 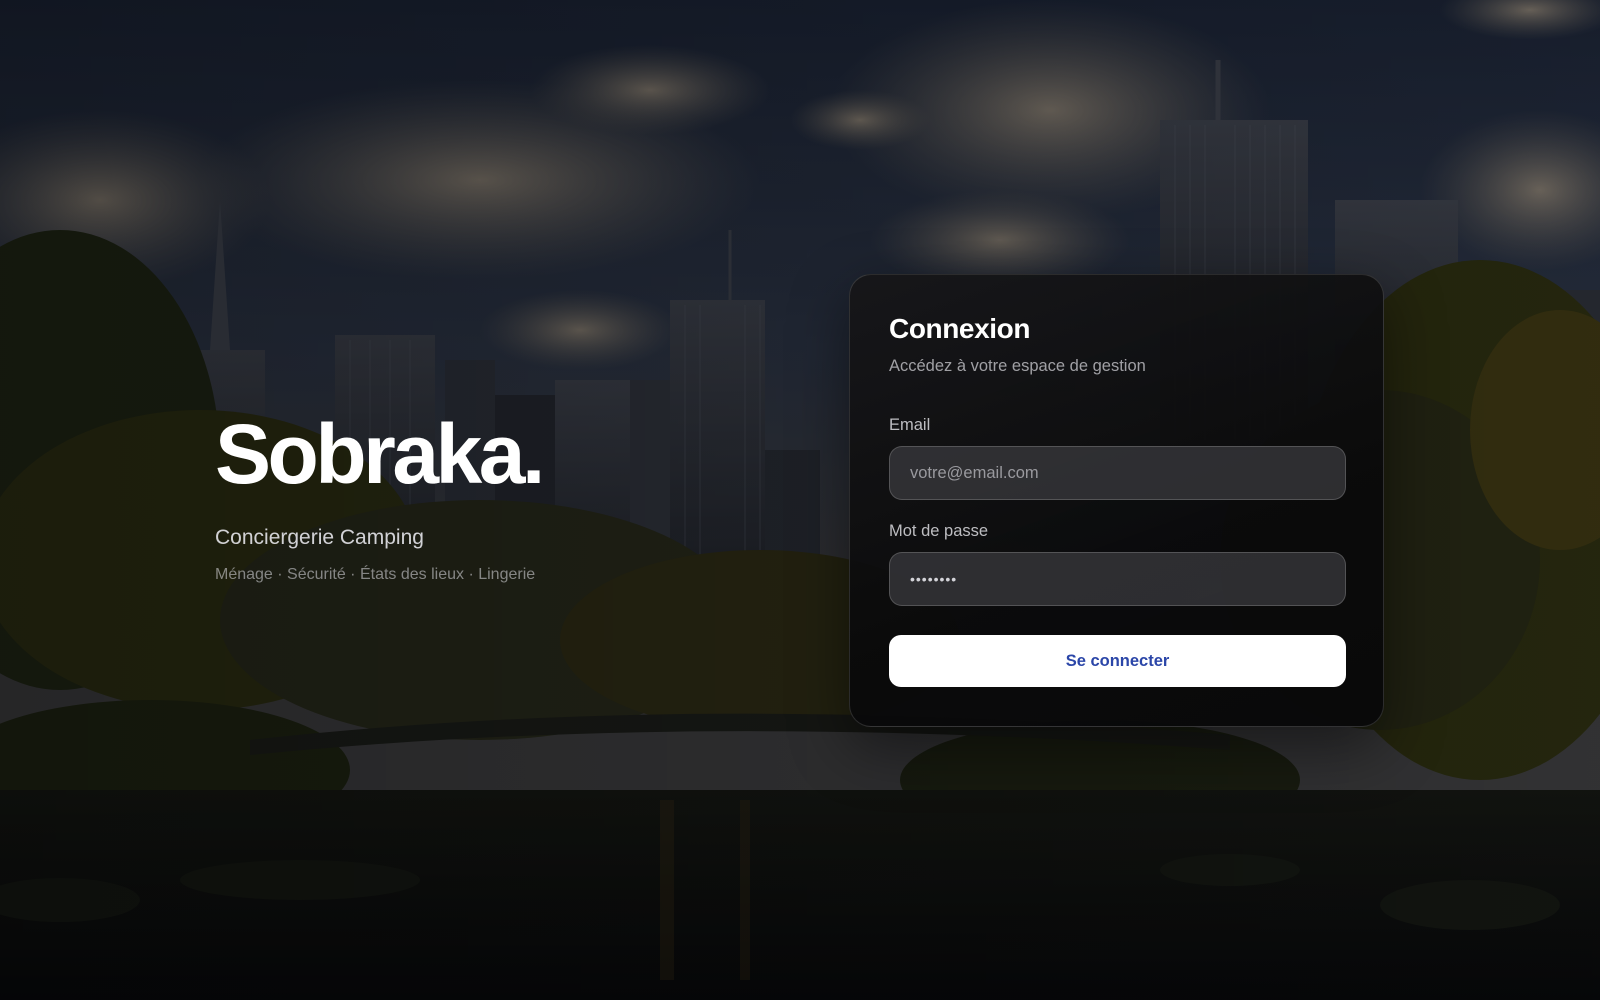 I want to click on brand-logo-text: Sobraka., so click(x=380, y=454).